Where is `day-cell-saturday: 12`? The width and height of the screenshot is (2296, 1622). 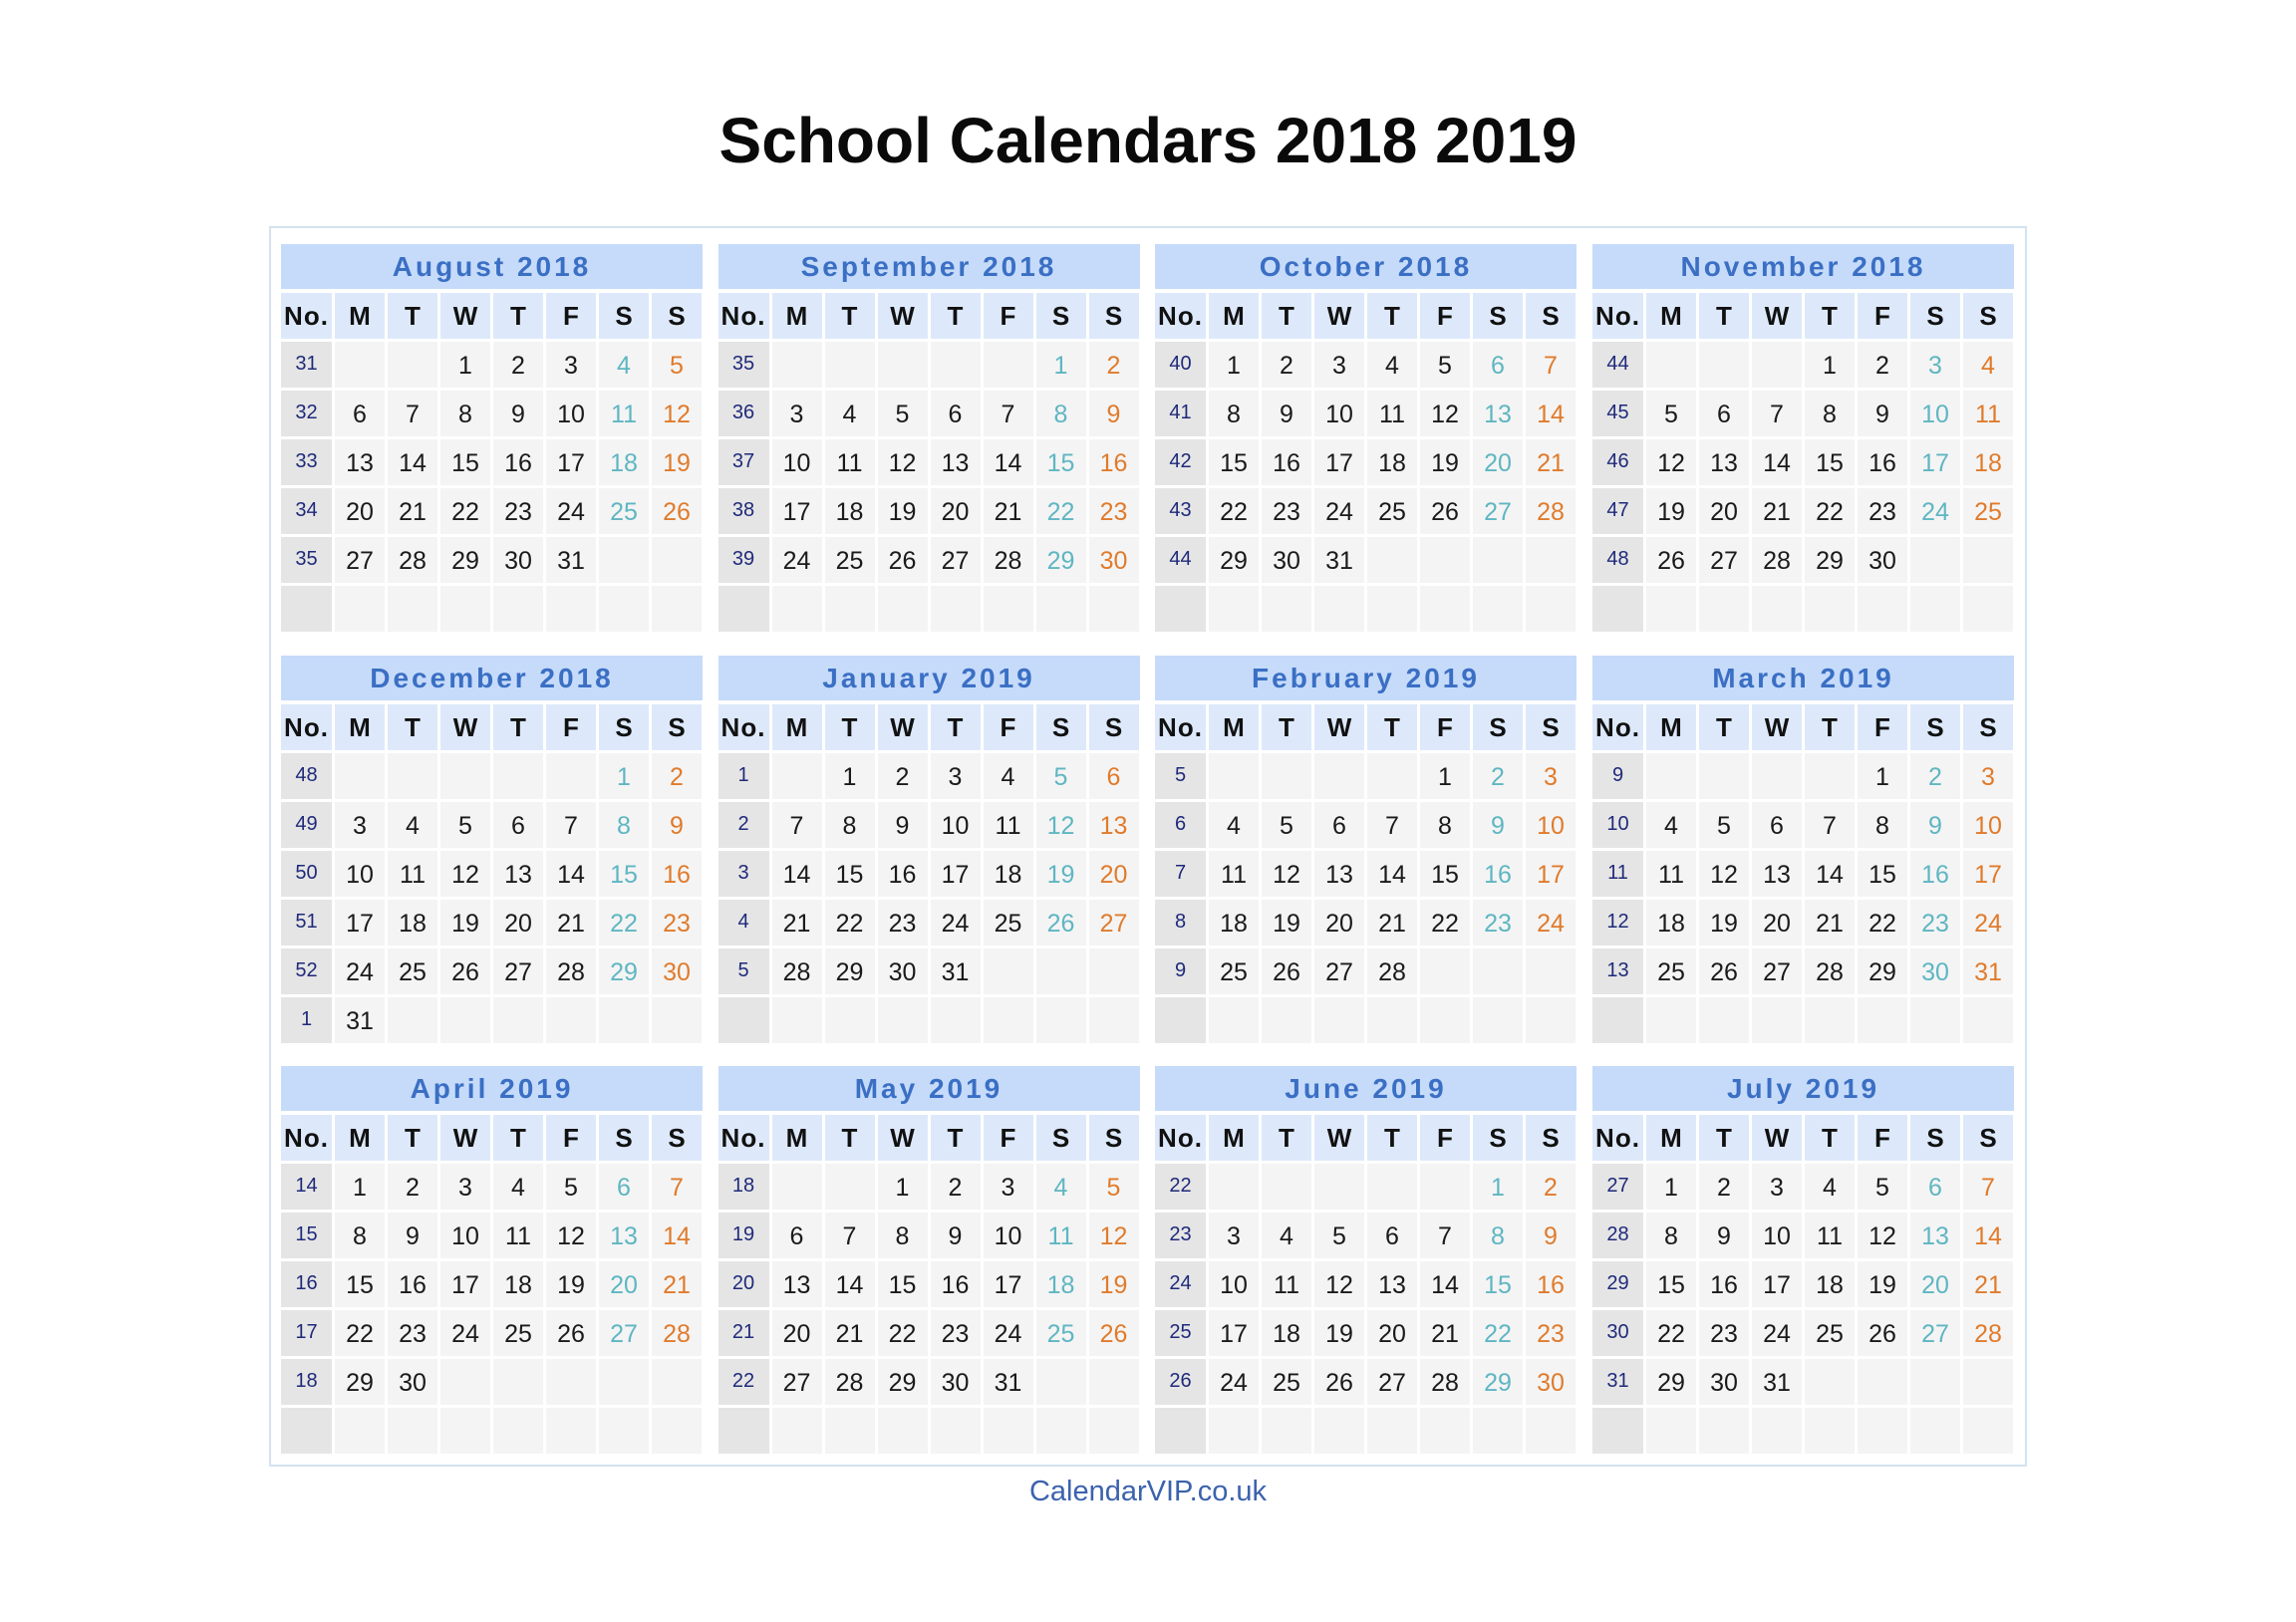
day-cell-saturday: 12 is located at coordinates (1060, 824).